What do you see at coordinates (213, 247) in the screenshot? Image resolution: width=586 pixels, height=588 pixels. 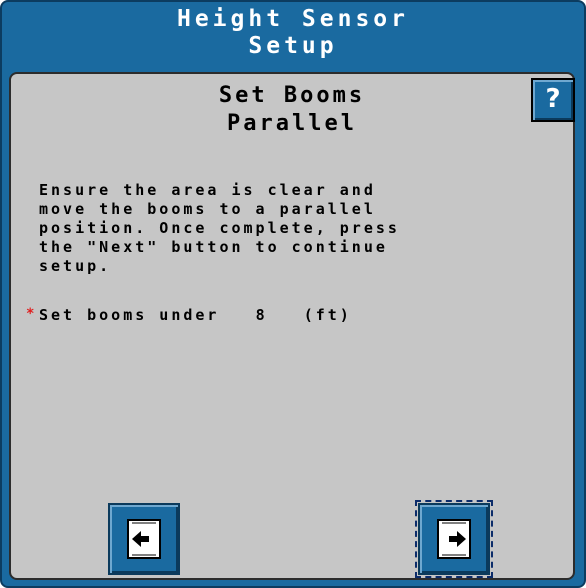 I see `instruction-line: the "Next" button to continue` at bounding box center [213, 247].